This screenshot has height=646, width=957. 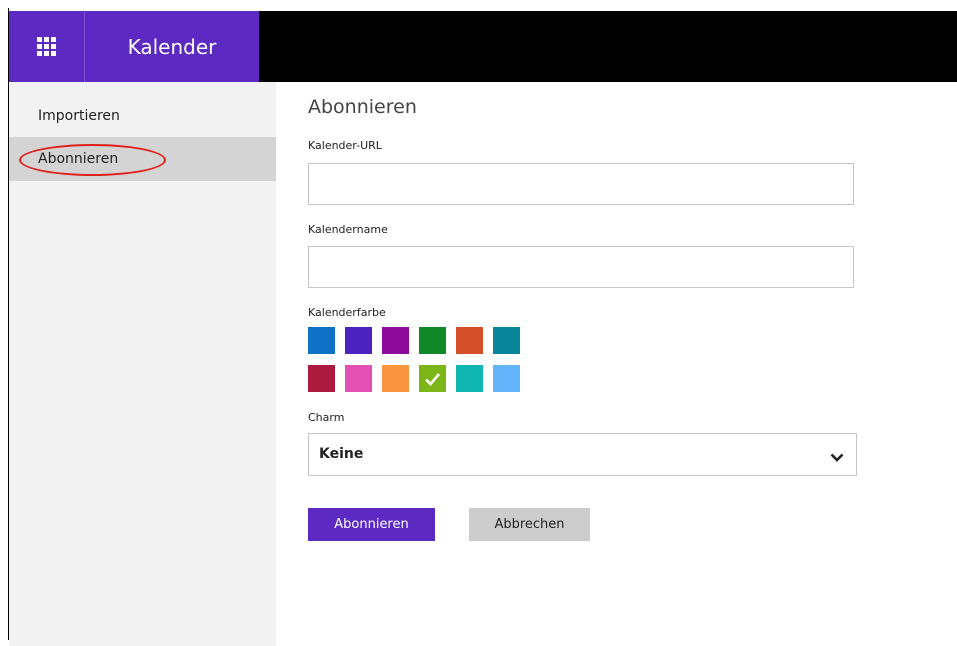 I want to click on waffle-icon, so click(x=46, y=46).